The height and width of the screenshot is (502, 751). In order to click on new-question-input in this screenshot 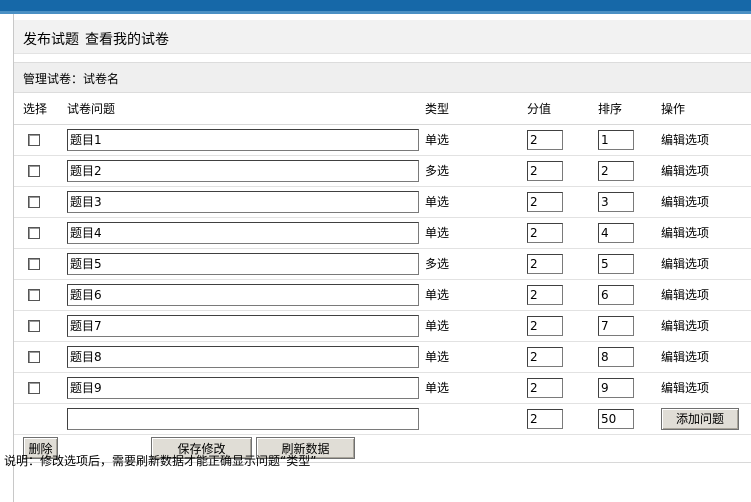, I will do `click(243, 418)`.